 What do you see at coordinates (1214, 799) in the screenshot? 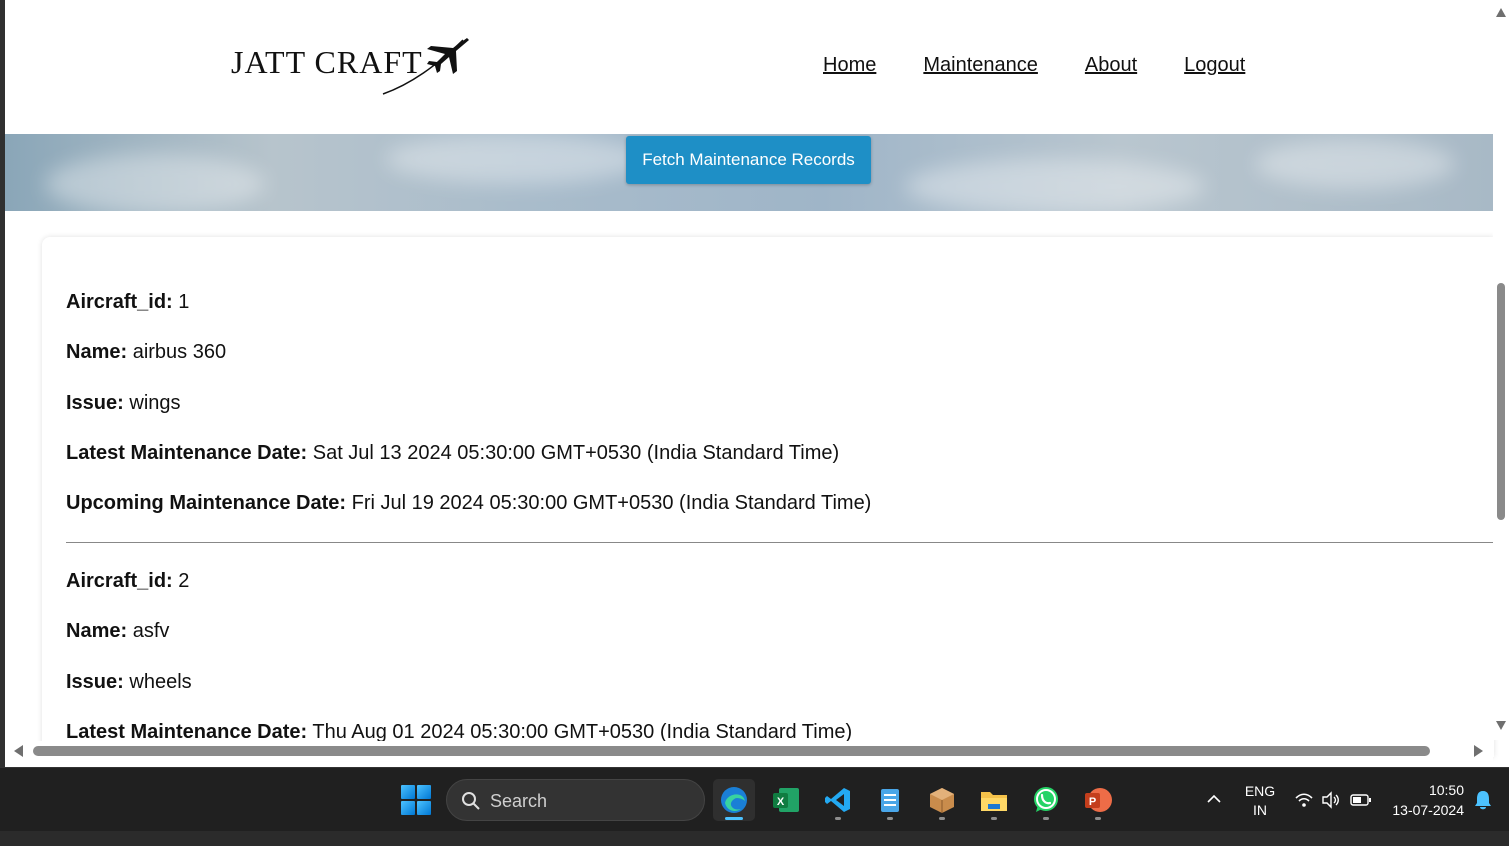
I see `chevron-up-icon` at bounding box center [1214, 799].